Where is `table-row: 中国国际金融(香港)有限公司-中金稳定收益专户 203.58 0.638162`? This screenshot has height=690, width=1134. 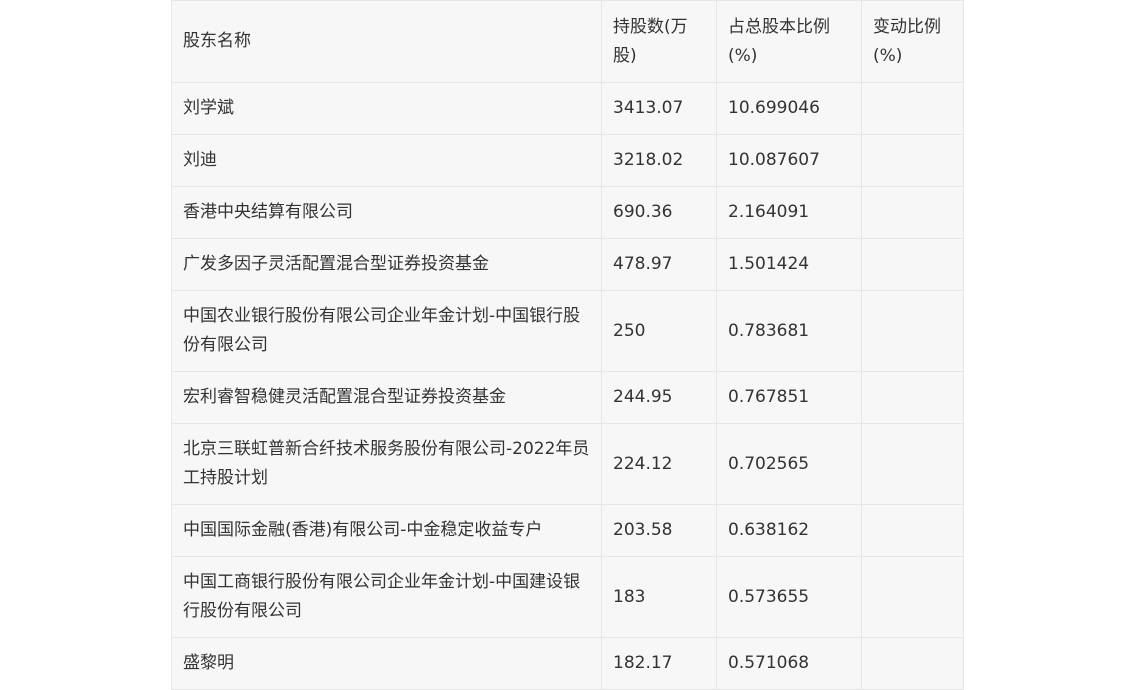 table-row: 中国国际金融(香港)有限公司-中金稳定收益专户 203.58 0.638162 is located at coordinates (567, 530).